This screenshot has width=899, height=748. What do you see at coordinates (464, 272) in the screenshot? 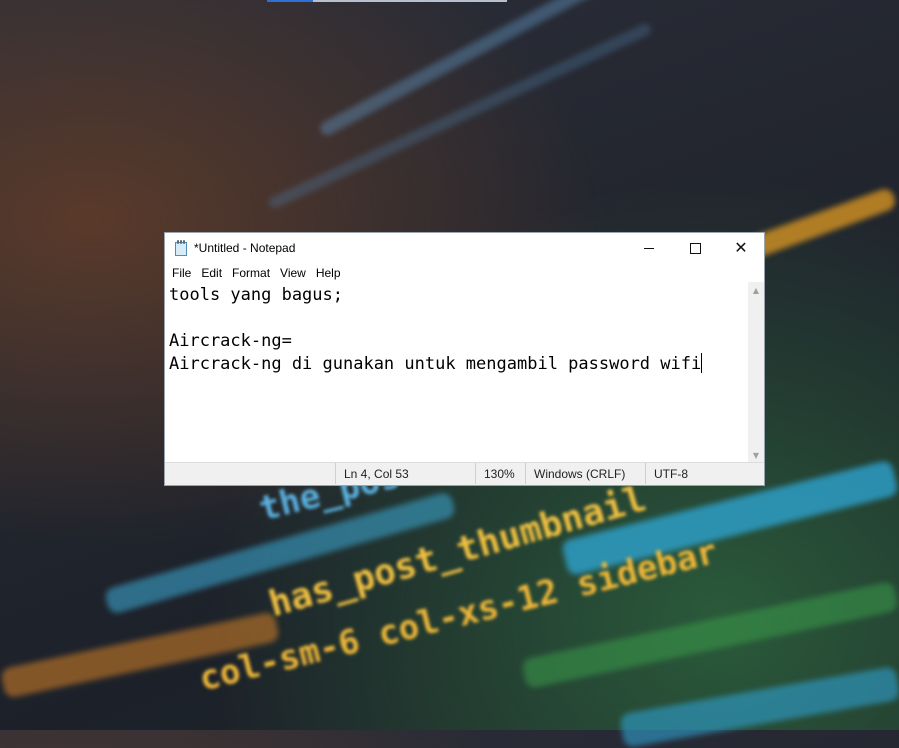
I see `menu-bar: File Edit Format View Help` at bounding box center [464, 272].